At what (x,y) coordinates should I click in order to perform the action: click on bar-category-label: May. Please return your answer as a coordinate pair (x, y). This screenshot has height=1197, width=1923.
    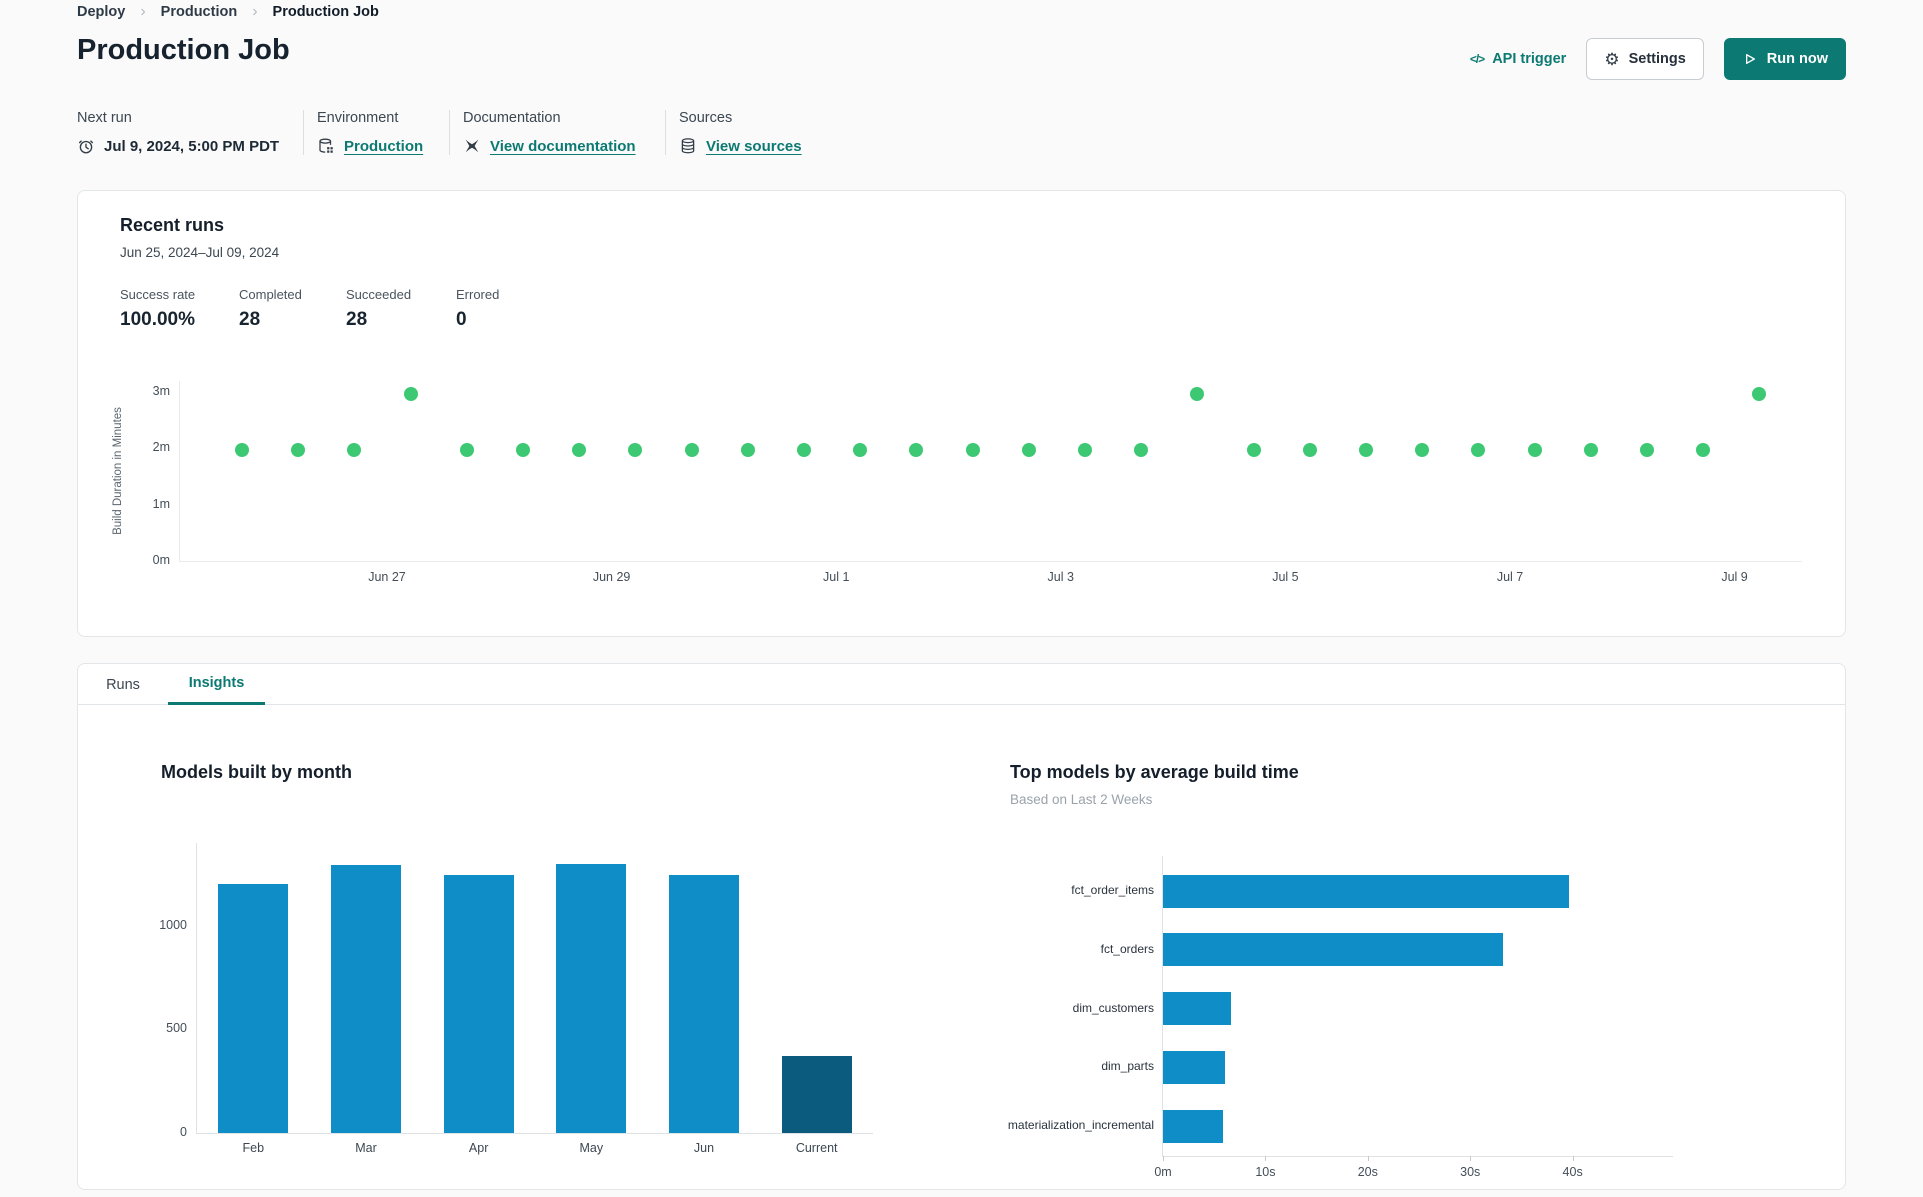
    Looking at the image, I should click on (591, 1148).